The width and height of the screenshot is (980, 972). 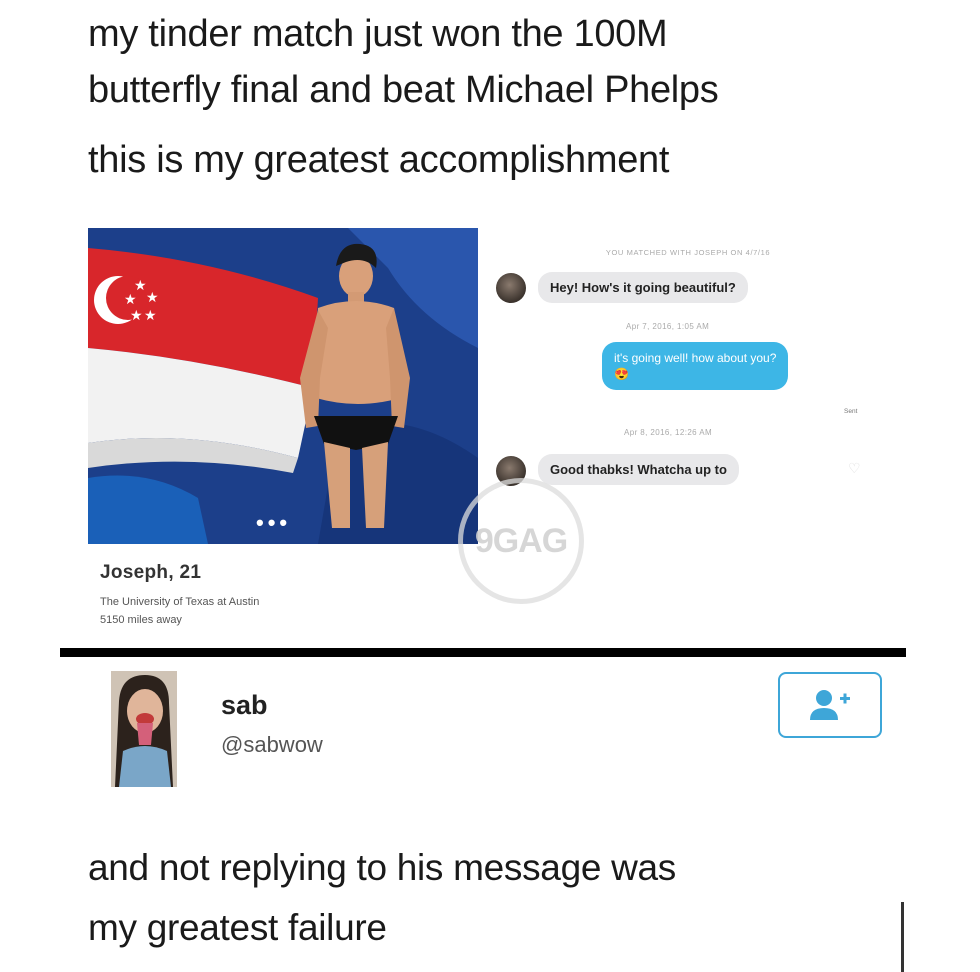 I want to click on profile-school: The University of Texas at Austin, so click(x=180, y=602).